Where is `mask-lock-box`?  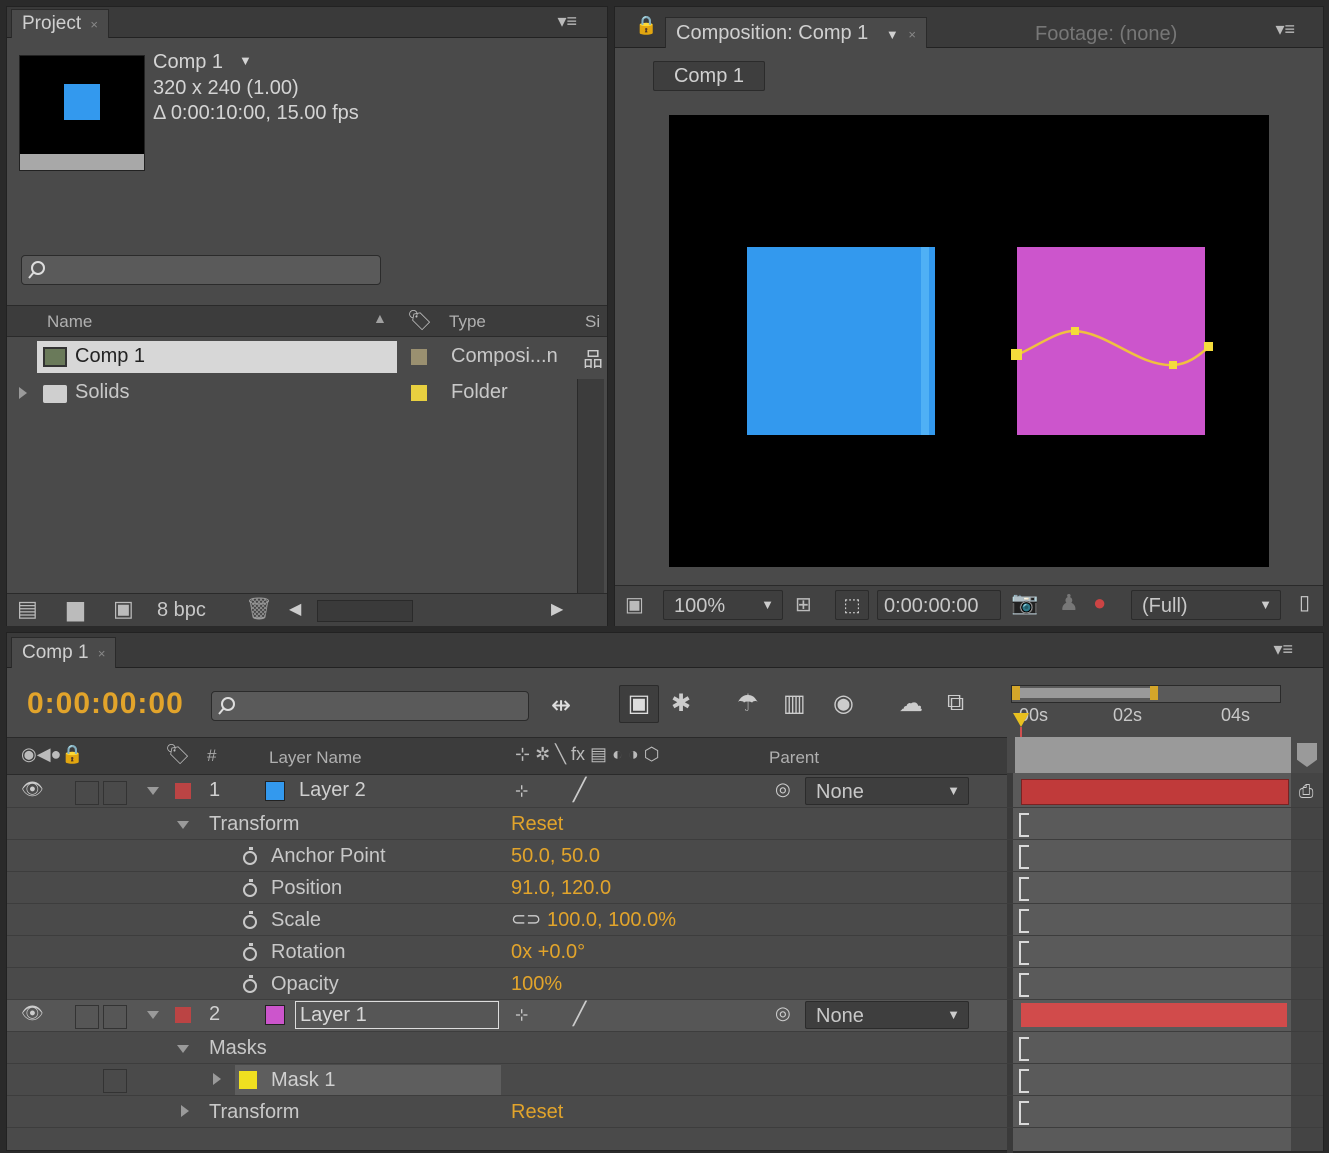
mask-lock-box is located at coordinates (115, 1081).